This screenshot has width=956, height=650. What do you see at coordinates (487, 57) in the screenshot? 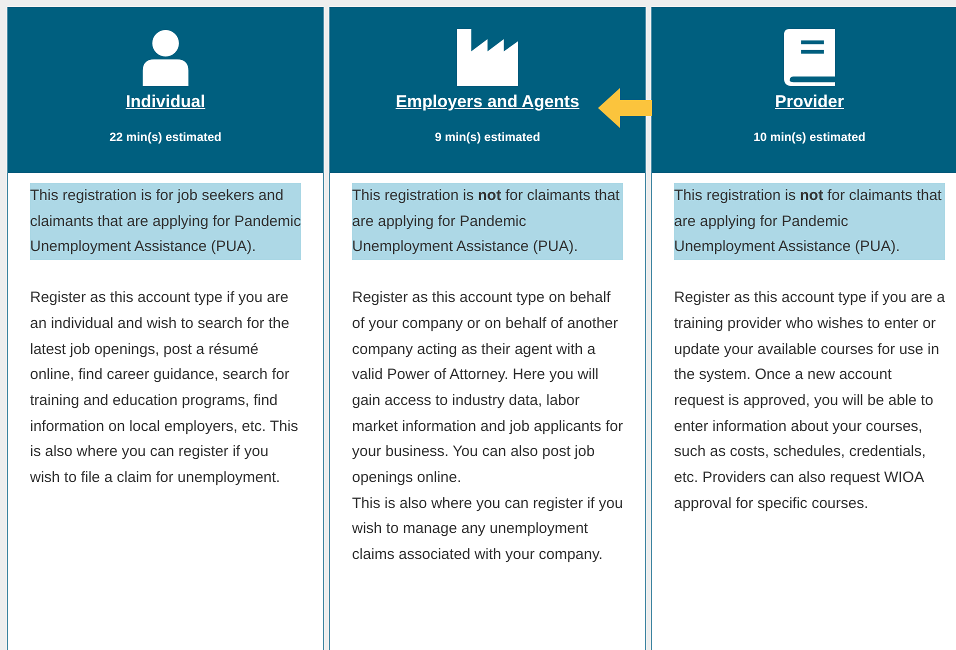
I see `factory-icon` at bounding box center [487, 57].